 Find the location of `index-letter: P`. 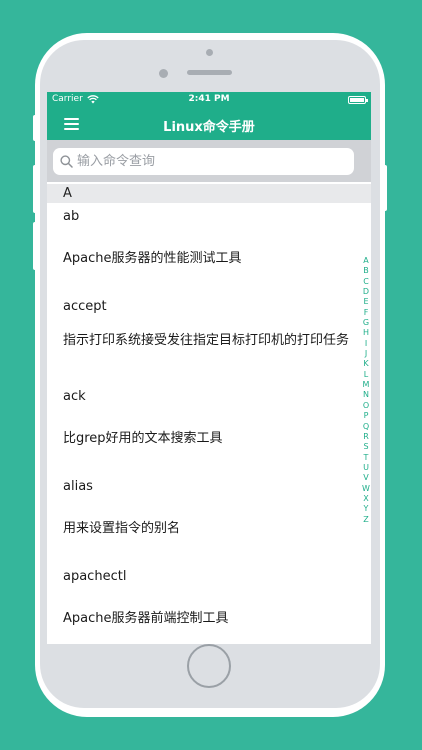

index-letter: P is located at coordinates (366, 416).